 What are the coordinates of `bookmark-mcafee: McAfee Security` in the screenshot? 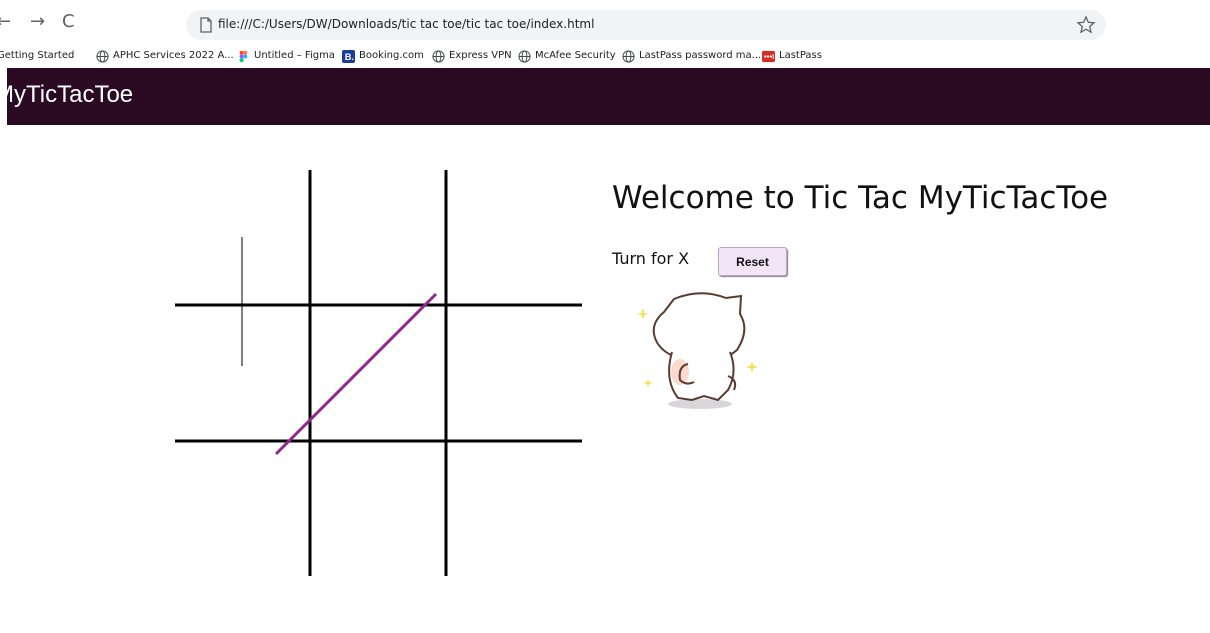 It's located at (567, 56).